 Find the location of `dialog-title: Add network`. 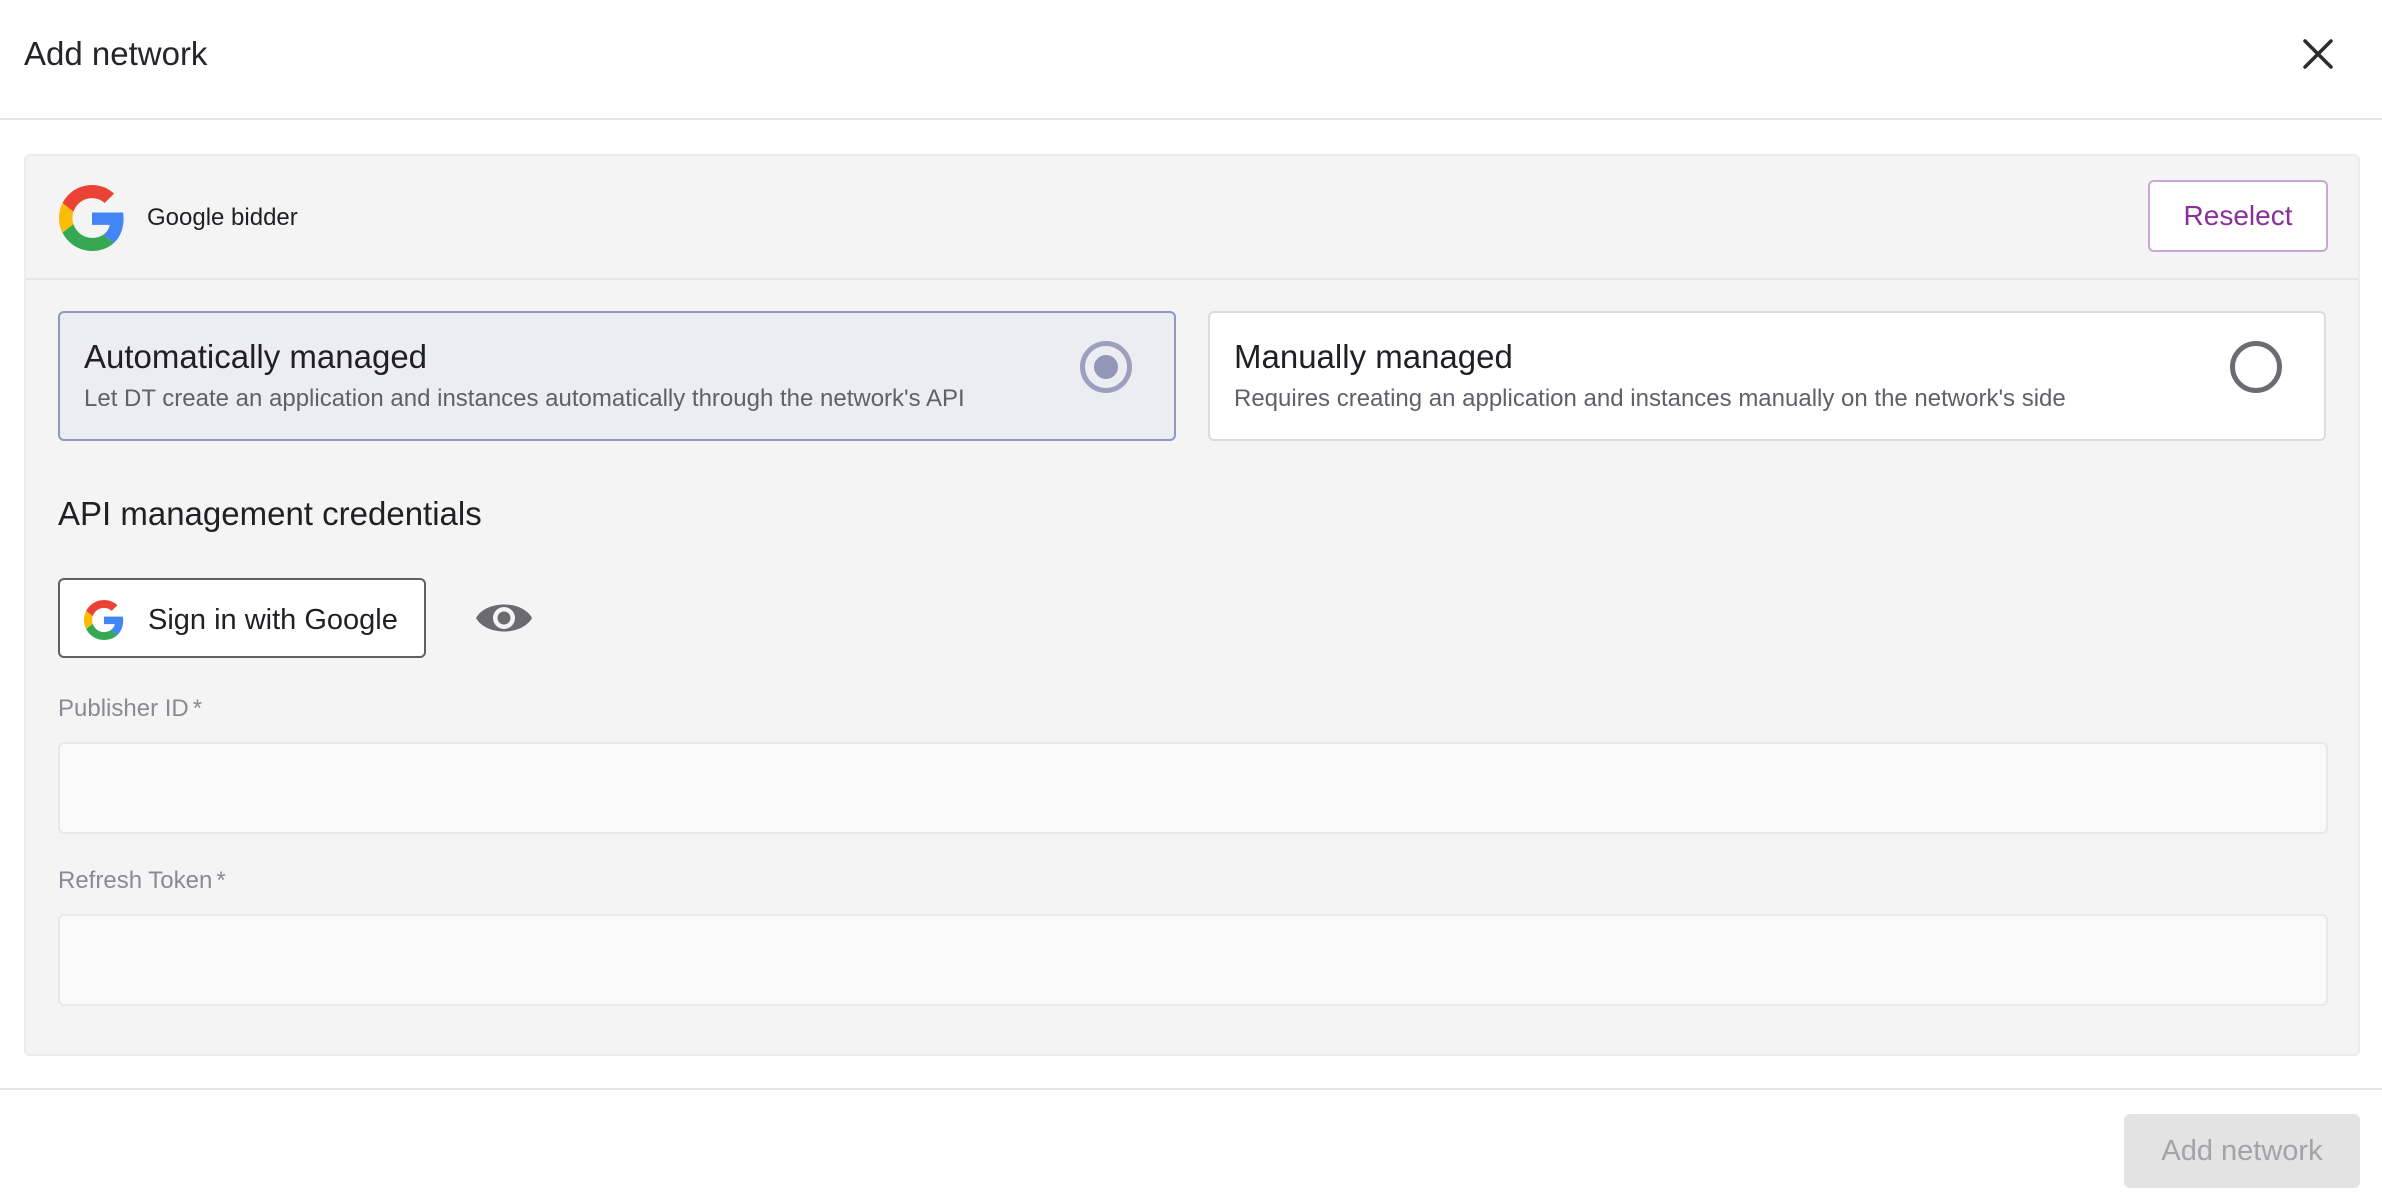

dialog-title: Add network is located at coordinates (116, 53).